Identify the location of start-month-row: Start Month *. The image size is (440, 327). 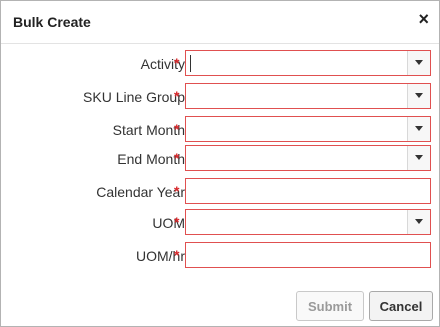
(220, 130).